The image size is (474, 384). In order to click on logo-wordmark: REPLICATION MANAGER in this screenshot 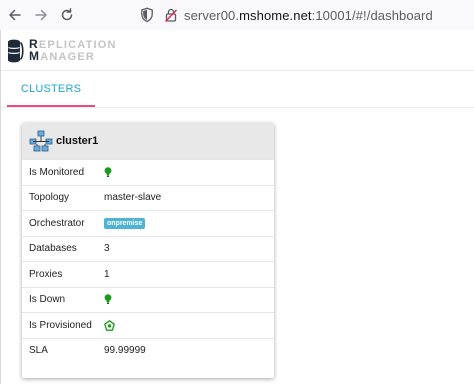, I will do `click(73, 50)`.